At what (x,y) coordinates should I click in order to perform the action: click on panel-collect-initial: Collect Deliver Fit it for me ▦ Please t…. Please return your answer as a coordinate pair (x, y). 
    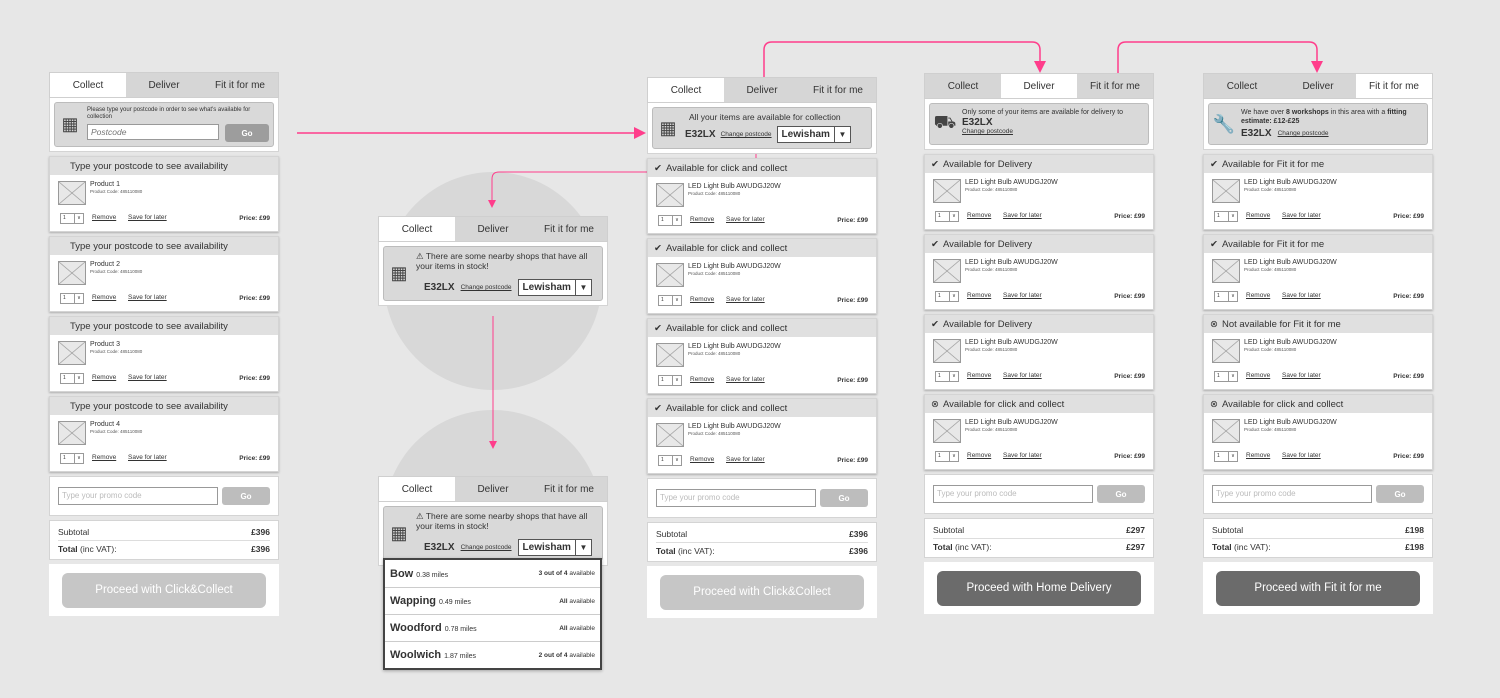
    Looking at the image, I should click on (164, 344).